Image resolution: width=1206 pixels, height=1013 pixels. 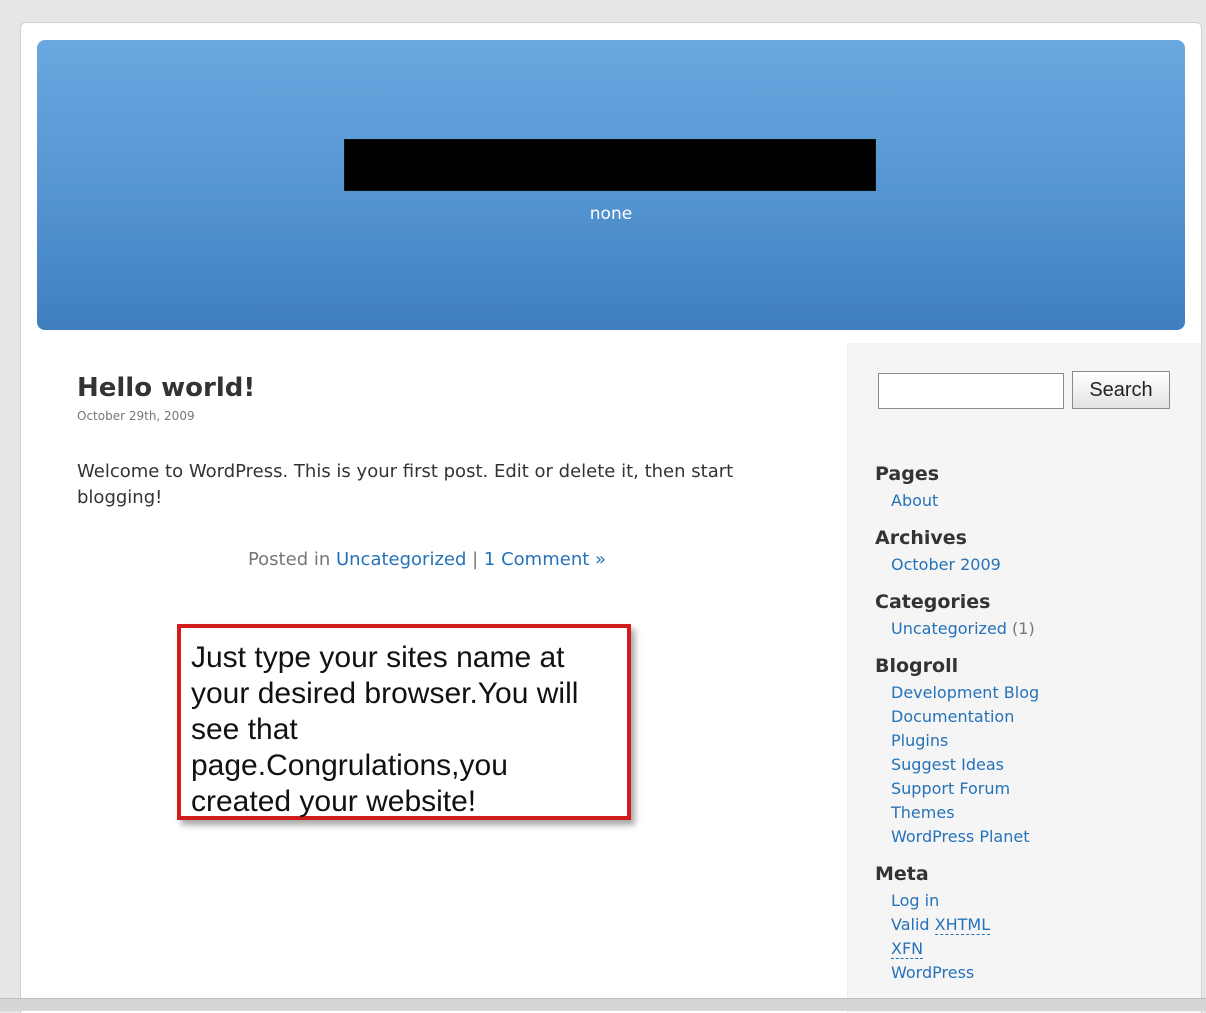 What do you see at coordinates (1043, 813) in the screenshot?
I see `blogroll-link: Themes` at bounding box center [1043, 813].